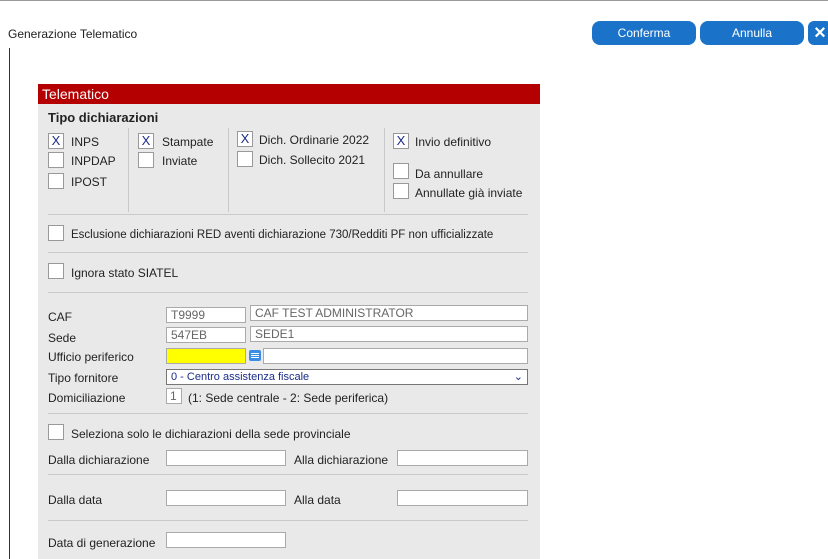 The image size is (828, 559). What do you see at coordinates (99, 460) in the screenshot?
I see `dalla-dich-label: Dalla dichiarazione` at bounding box center [99, 460].